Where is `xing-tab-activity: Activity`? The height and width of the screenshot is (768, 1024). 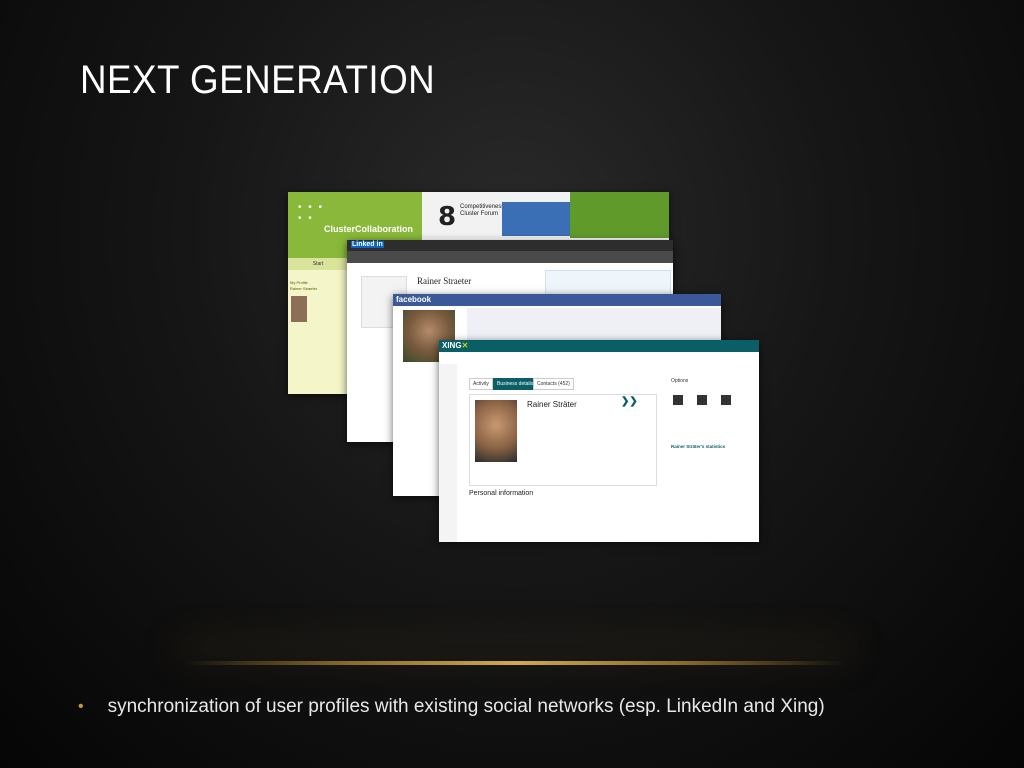
xing-tab-activity: Activity is located at coordinates (481, 384).